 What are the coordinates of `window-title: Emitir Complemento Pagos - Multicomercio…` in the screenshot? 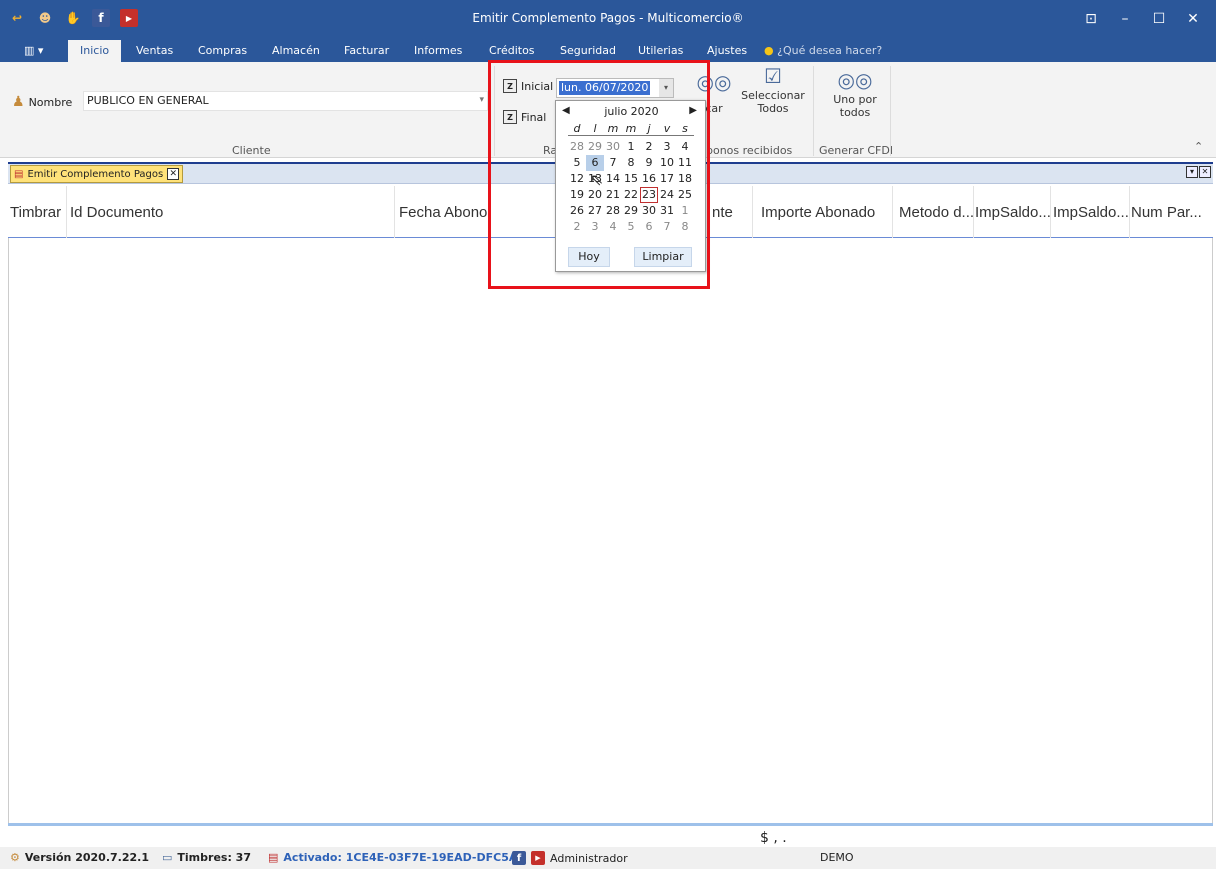 It's located at (608, 18).